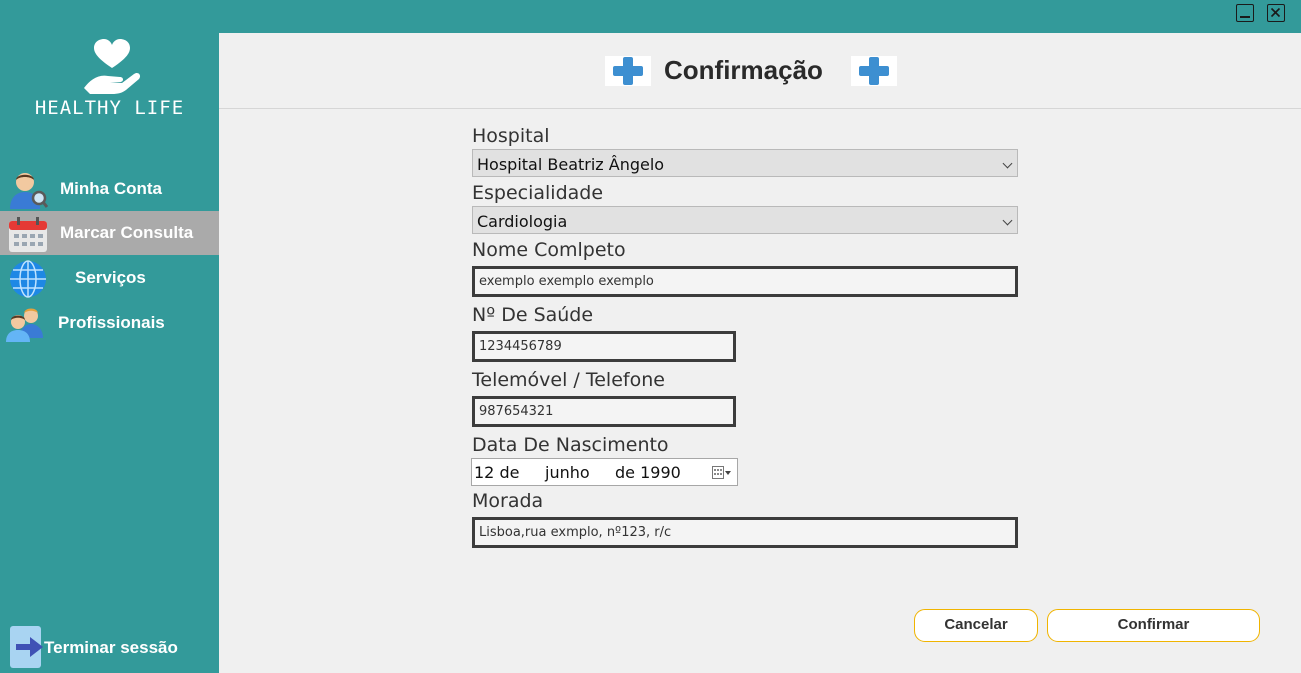 The width and height of the screenshot is (1301, 673). What do you see at coordinates (745, 220) in the screenshot?
I see `specialty-select: Cardiologia` at bounding box center [745, 220].